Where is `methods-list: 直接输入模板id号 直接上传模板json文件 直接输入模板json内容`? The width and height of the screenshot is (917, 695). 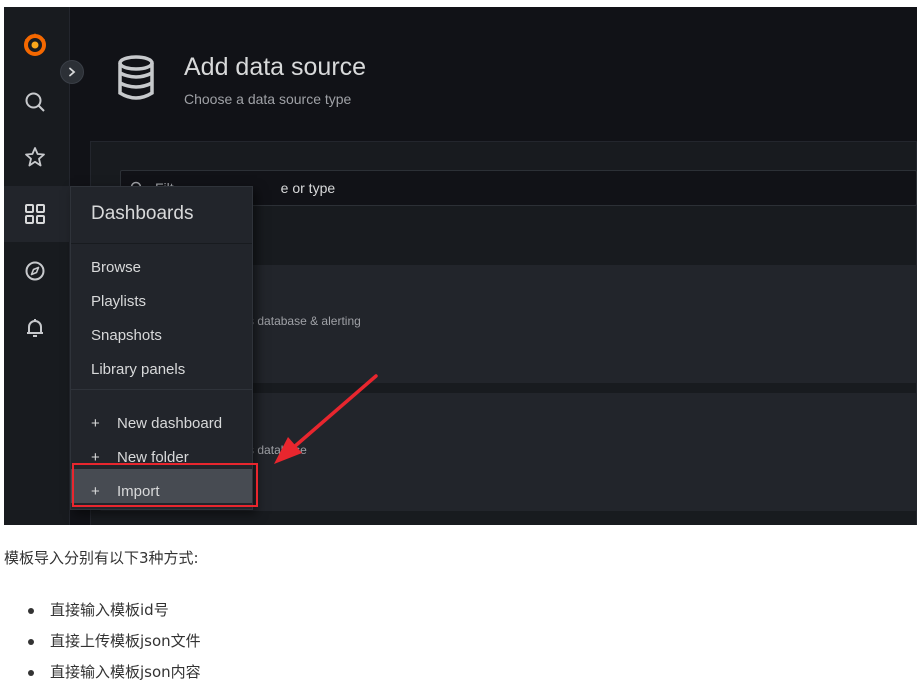 methods-list: 直接输入模板id号 直接上传模板json文件 直接输入模板json内容 is located at coordinates (112, 641).